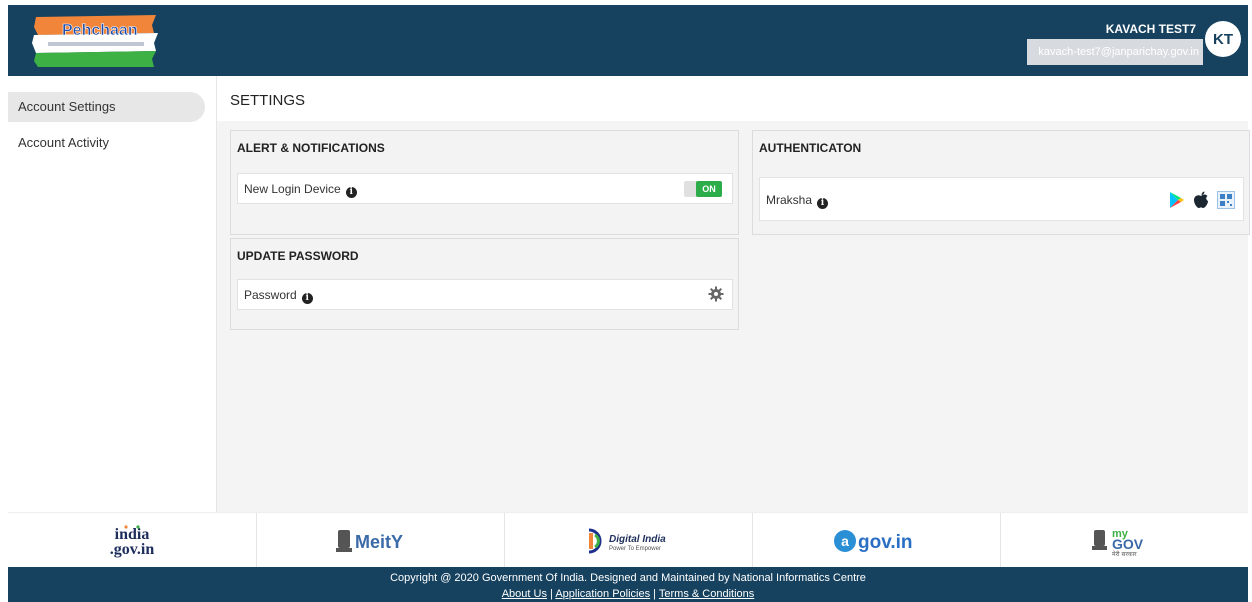 This screenshot has width=1252, height=602. What do you see at coordinates (1226, 200) in the screenshot?
I see `qr-app-icon` at bounding box center [1226, 200].